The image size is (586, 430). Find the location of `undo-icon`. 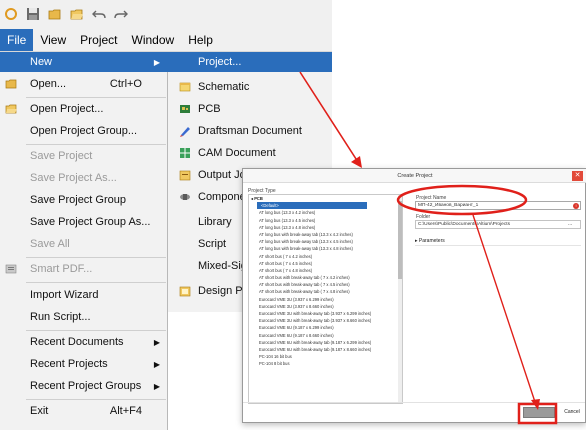

undo-icon is located at coordinates (99, 14).